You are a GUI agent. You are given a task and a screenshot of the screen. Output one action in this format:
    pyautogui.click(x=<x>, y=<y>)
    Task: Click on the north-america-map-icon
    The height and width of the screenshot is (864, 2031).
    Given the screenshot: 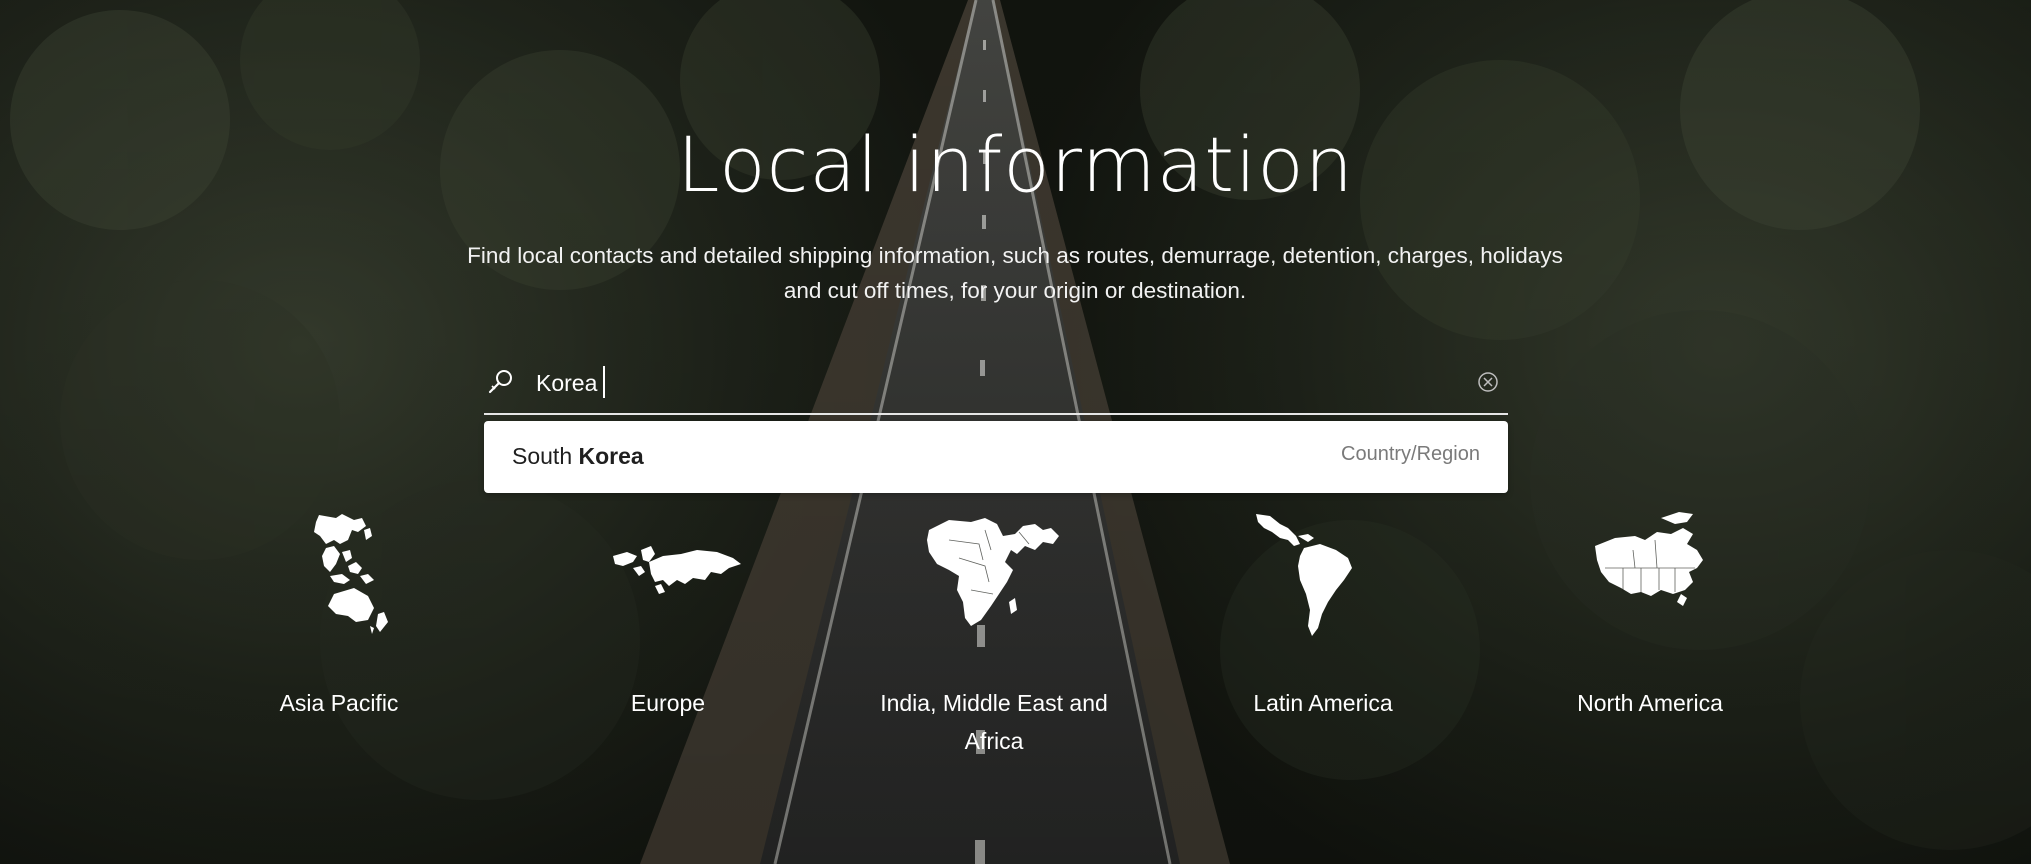 What is the action you would take?
    pyautogui.click(x=1649, y=559)
    